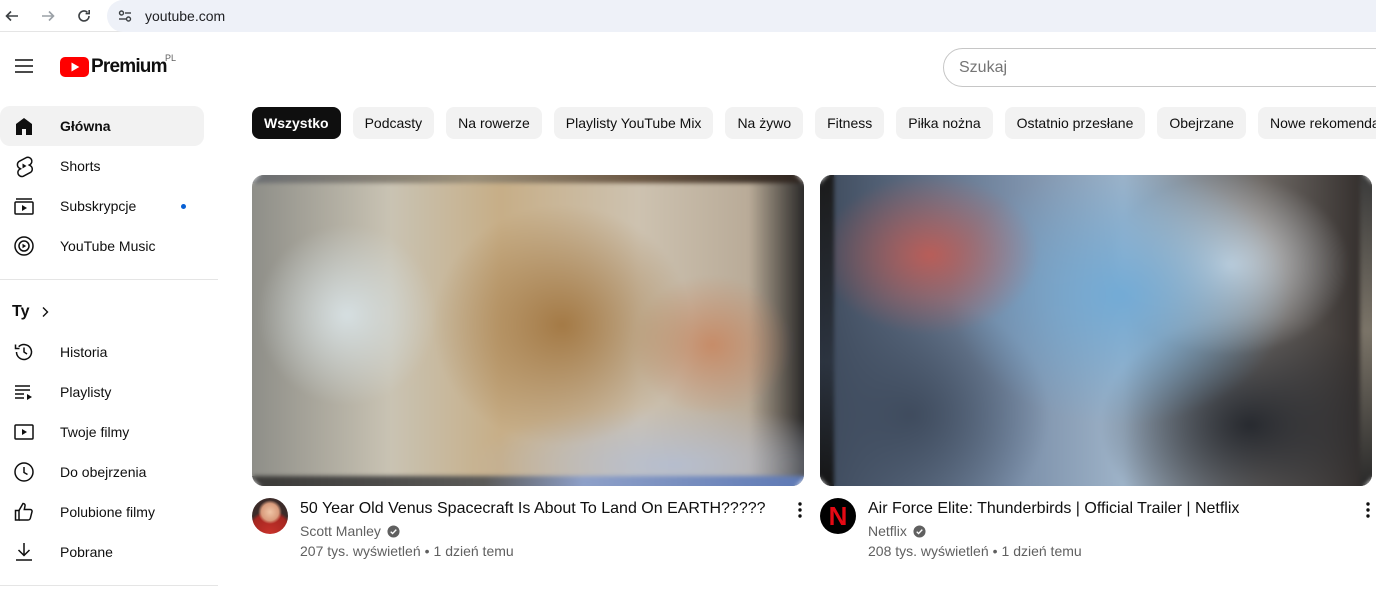 This screenshot has width=1376, height=598. I want to click on chip-cycling: Na rowerze, so click(494, 123).